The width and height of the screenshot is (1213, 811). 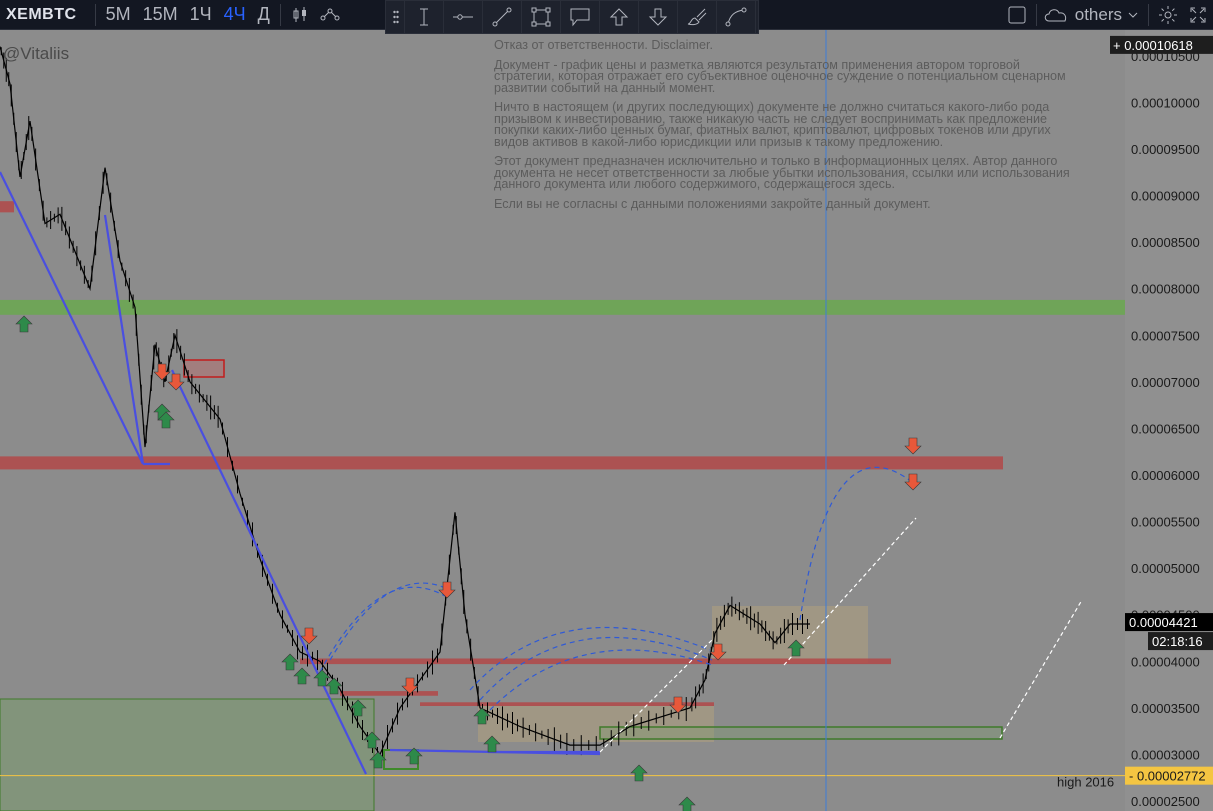 I want to click on disclaimer-paragraph: Отказ от ответственности. Disclaimer., so click(x=603, y=45).